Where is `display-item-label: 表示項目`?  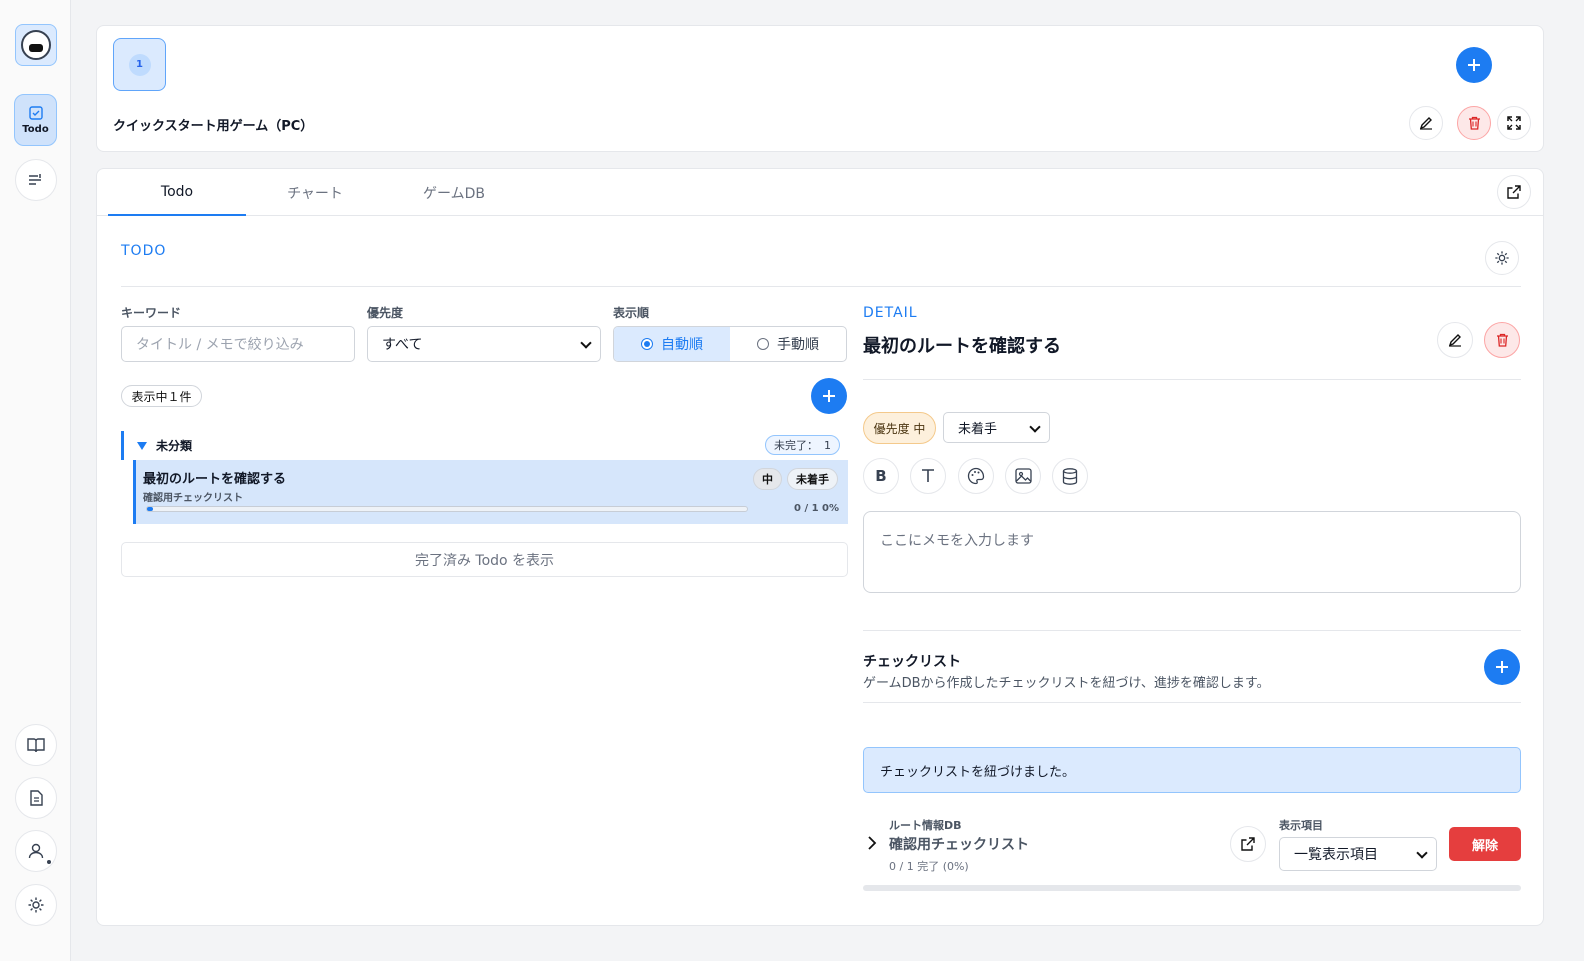
display-item-label: 表示項目 is located at coordinates (1301, 825).